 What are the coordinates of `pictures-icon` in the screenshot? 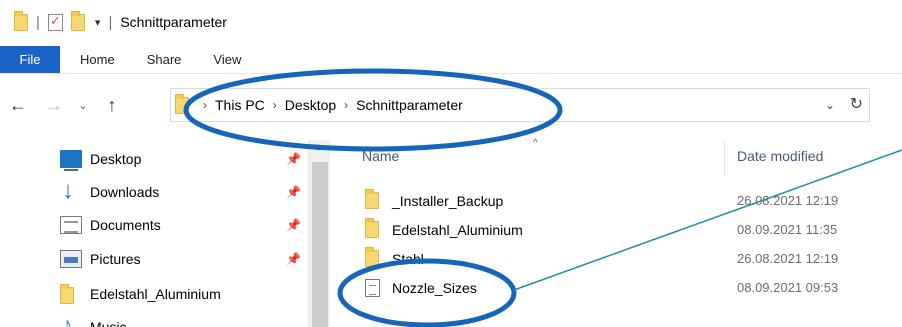 It's located at (71, 259).